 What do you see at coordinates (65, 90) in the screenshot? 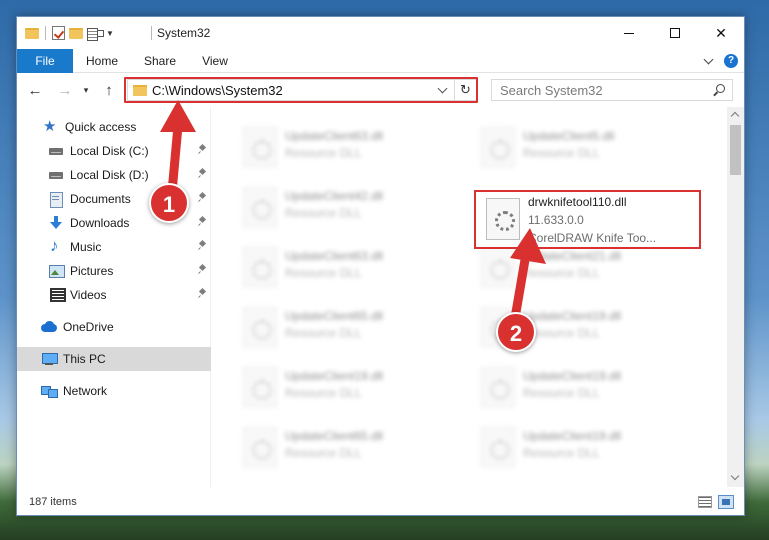
I see `forward-arrow-icon: →` at bounding box center [65, 90].